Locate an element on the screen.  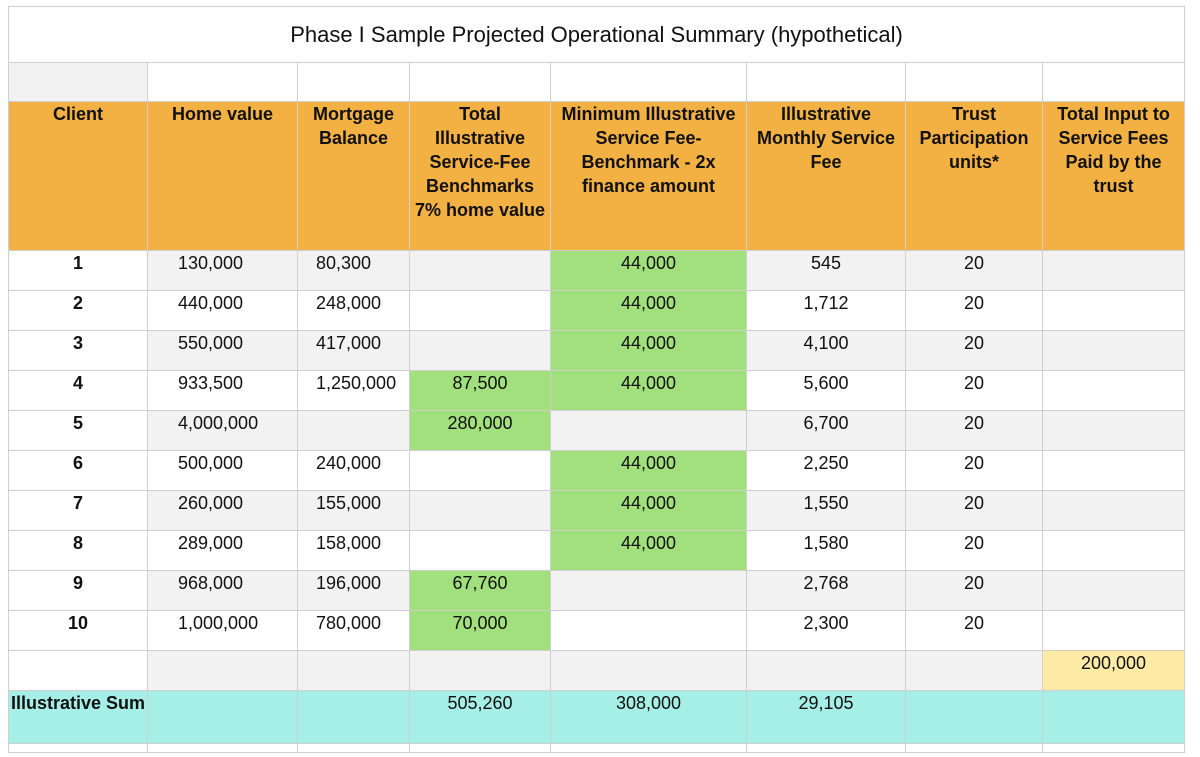
sum-minimum-fee-cell: 308,000 is located at coordinates (648, 717).